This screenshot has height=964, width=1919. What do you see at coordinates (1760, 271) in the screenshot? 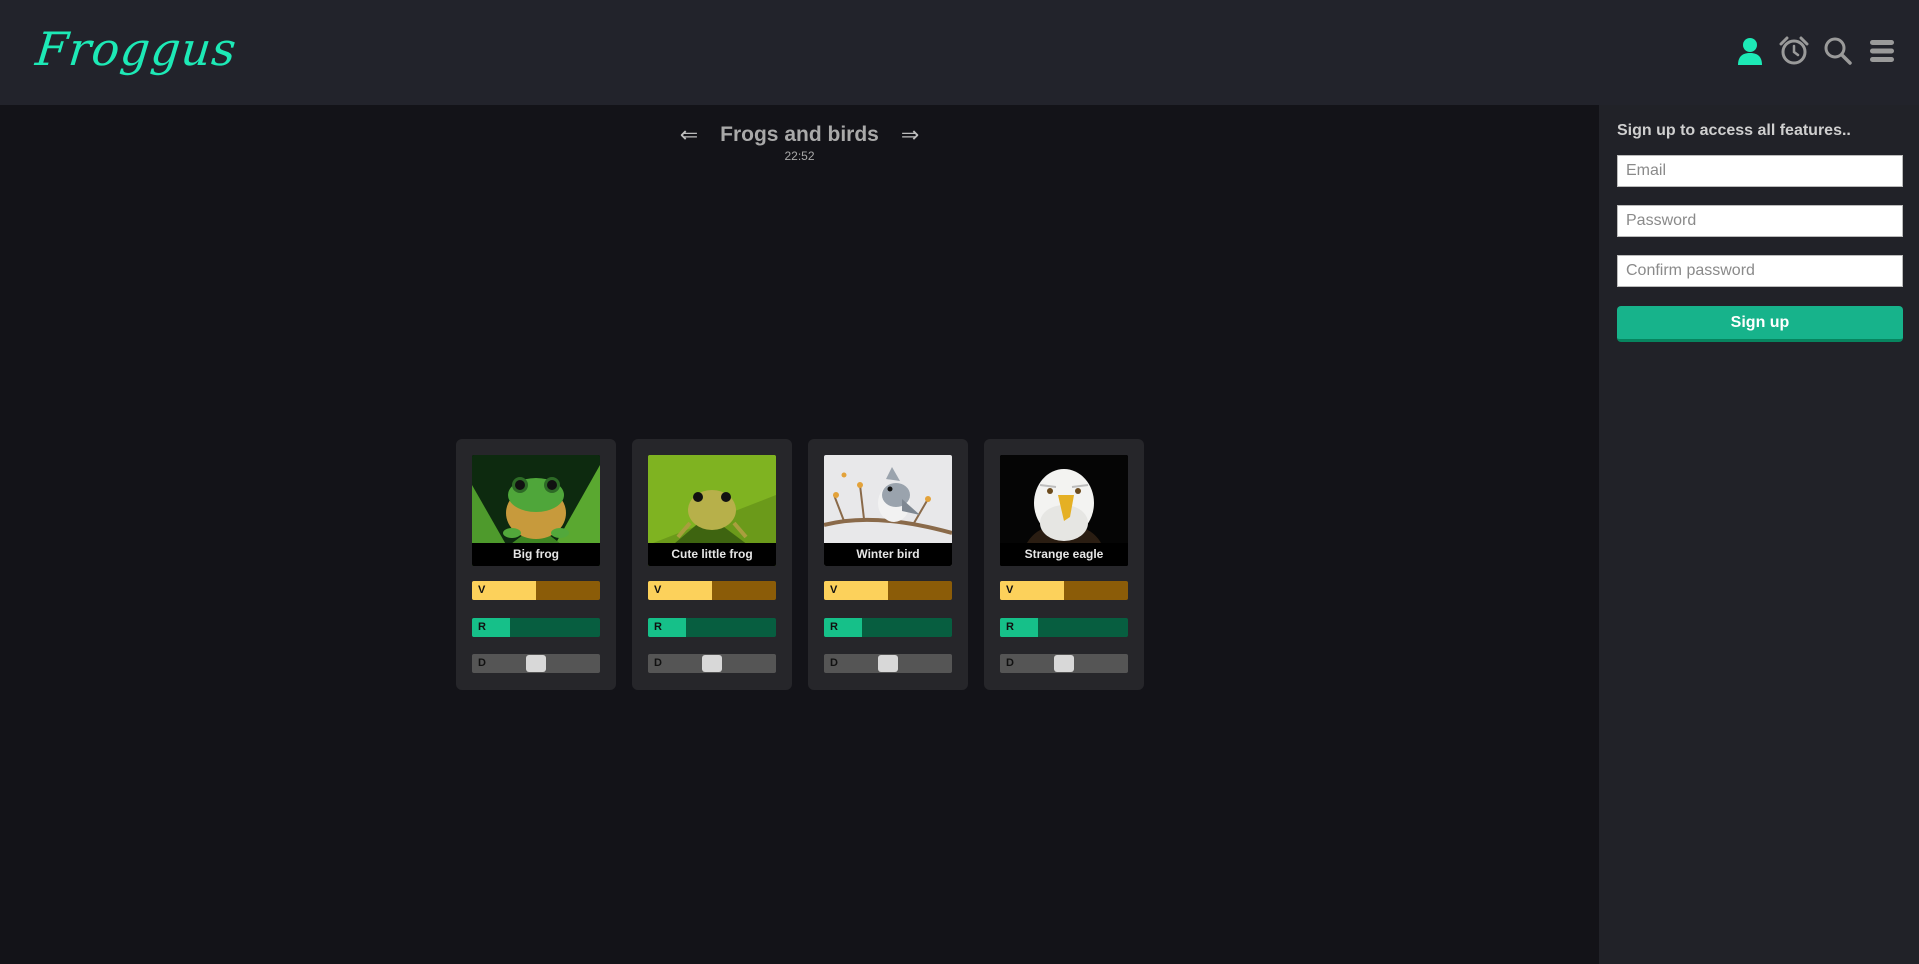
I see `confirm-password-field` at bounding box center [1760, 271].